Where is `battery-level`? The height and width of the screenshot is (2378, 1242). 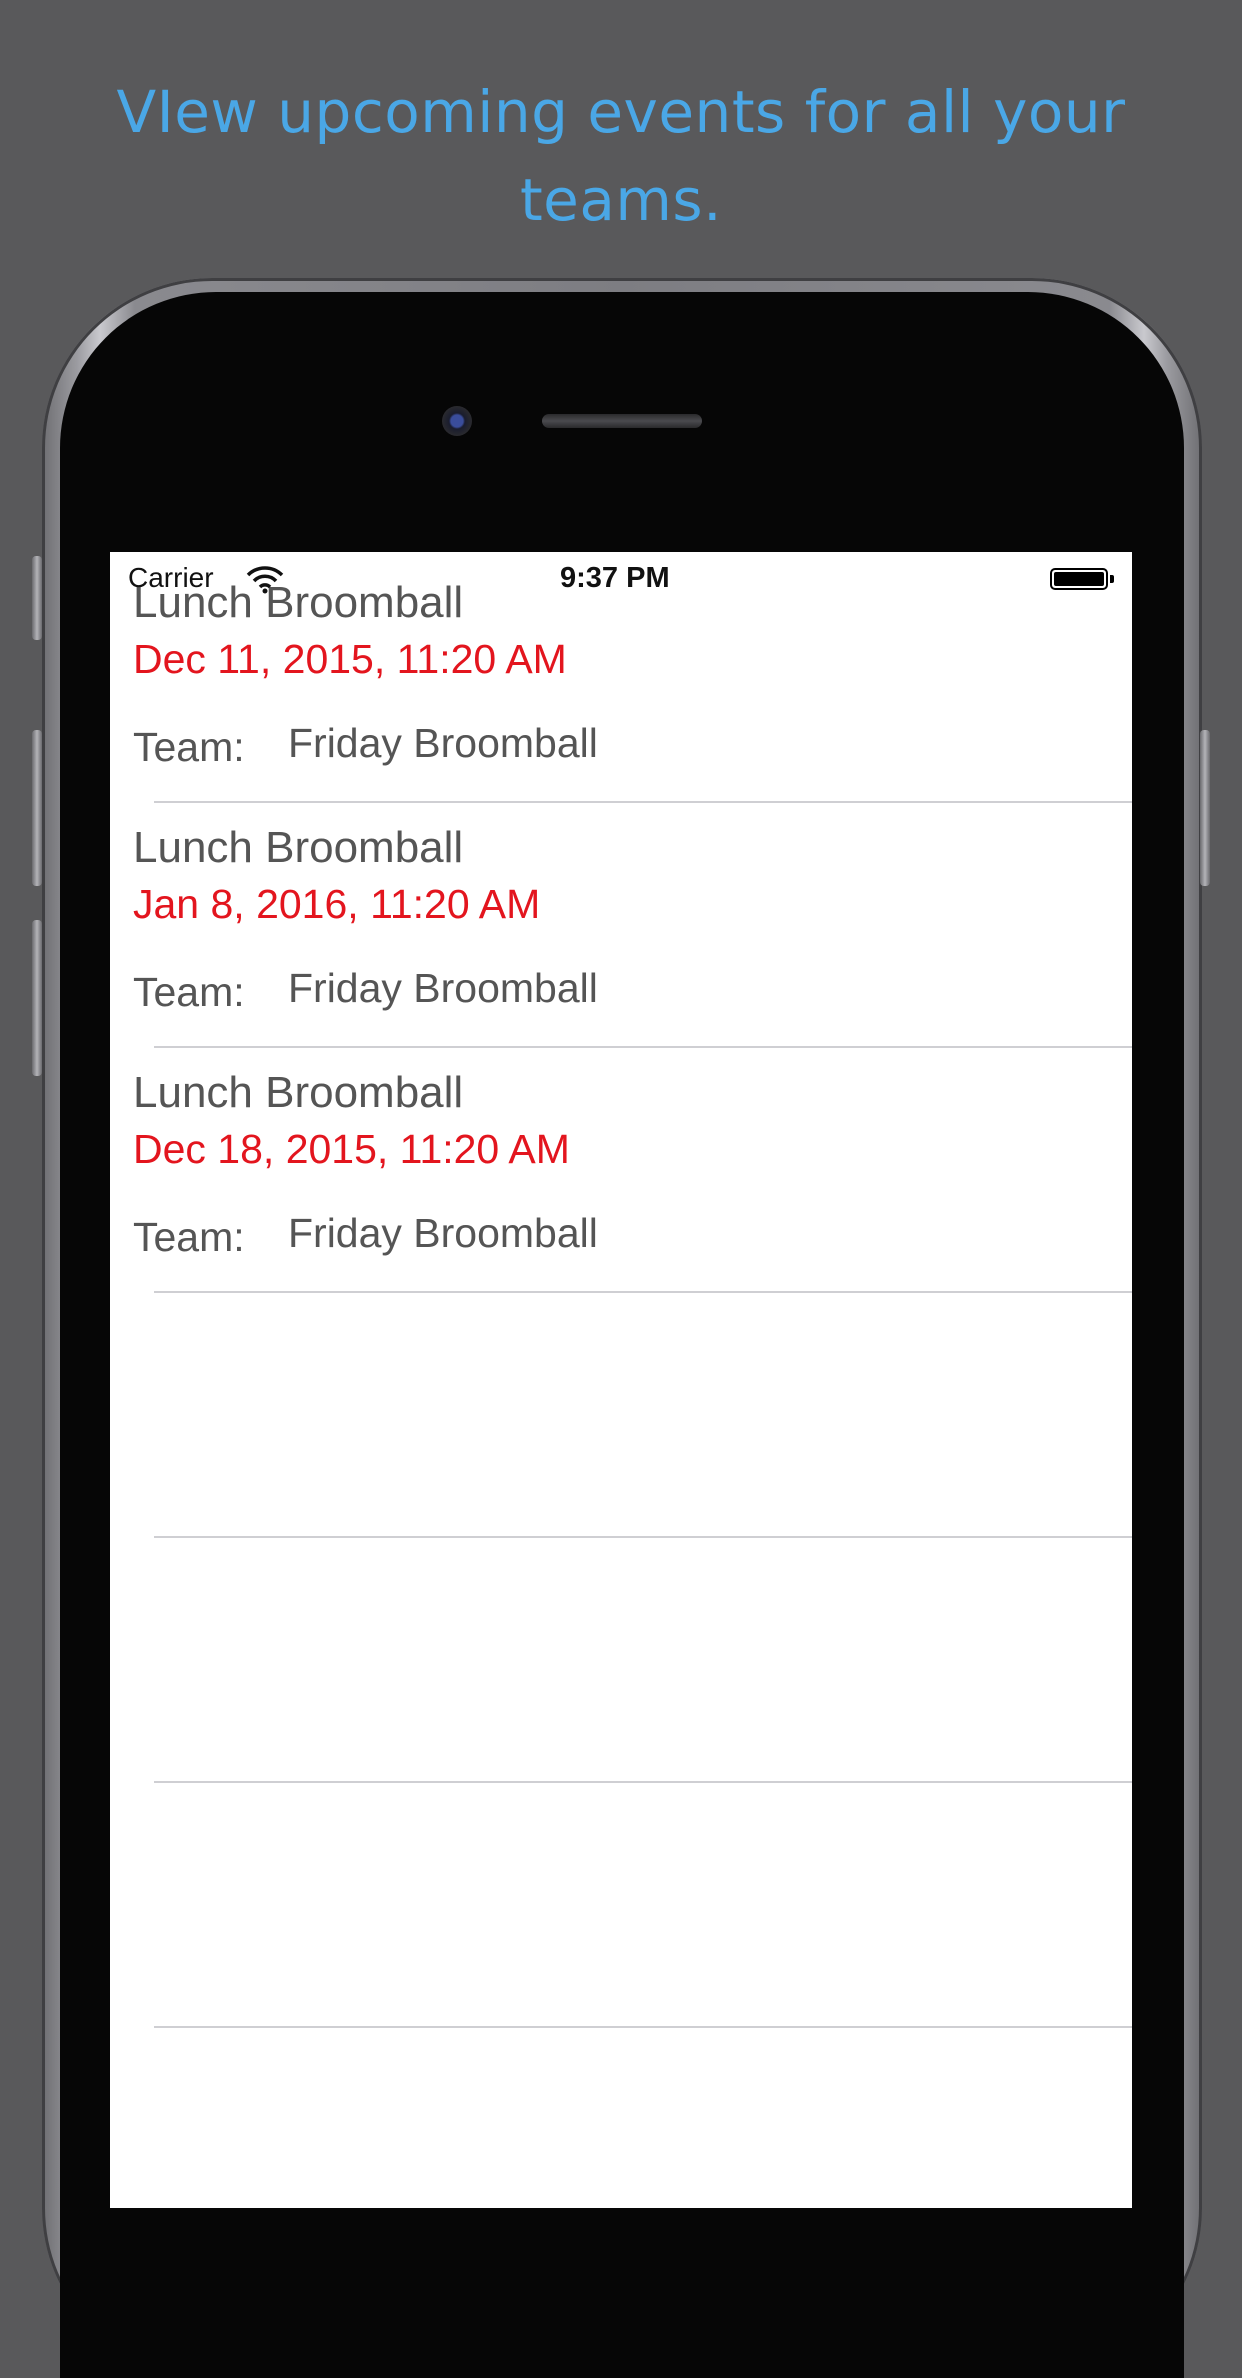 battery-level is located at coordinates (1079, 579).